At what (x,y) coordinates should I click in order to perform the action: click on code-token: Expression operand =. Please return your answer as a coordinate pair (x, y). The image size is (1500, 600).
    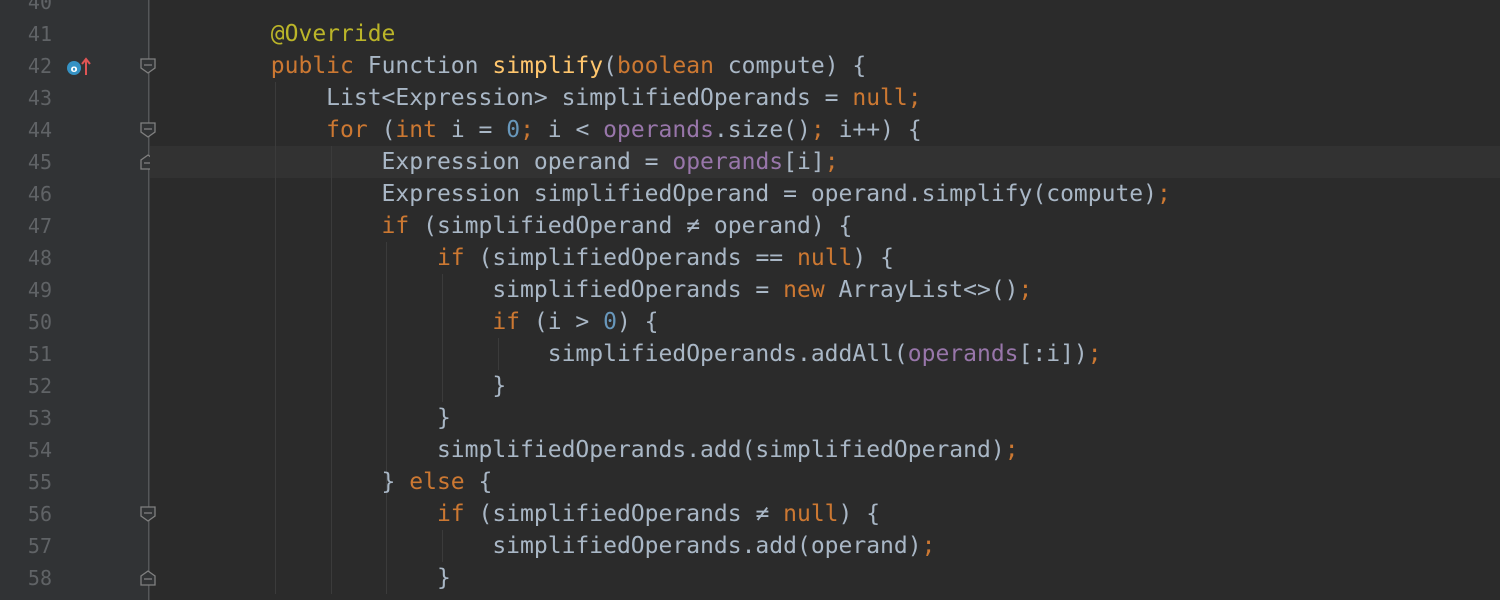
    Looking at the image, I should click on (416, 162).